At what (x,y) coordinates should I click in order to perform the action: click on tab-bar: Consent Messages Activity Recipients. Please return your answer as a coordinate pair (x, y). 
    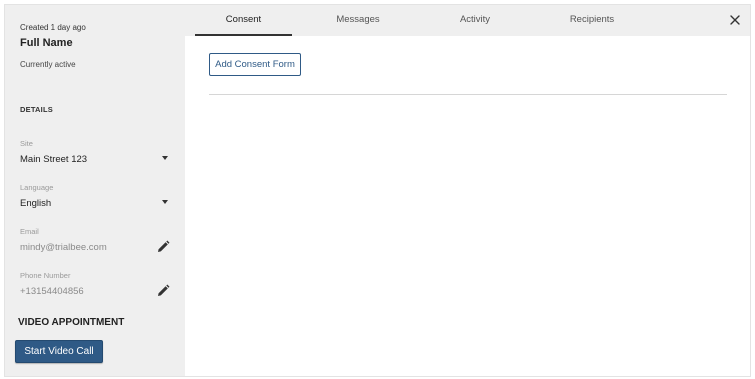
    Looking at the image, I should click on (467, 20).